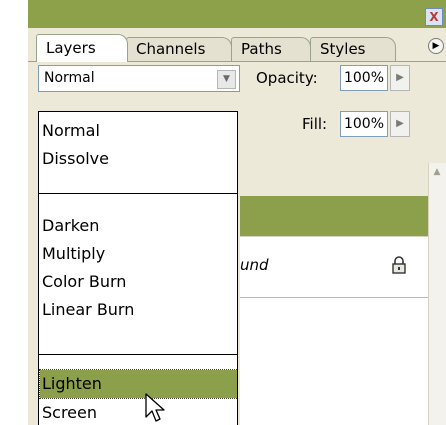 This screenshot has height=425, width=446. I want to click on opacity-label: Opacity:, so click(287, 78).